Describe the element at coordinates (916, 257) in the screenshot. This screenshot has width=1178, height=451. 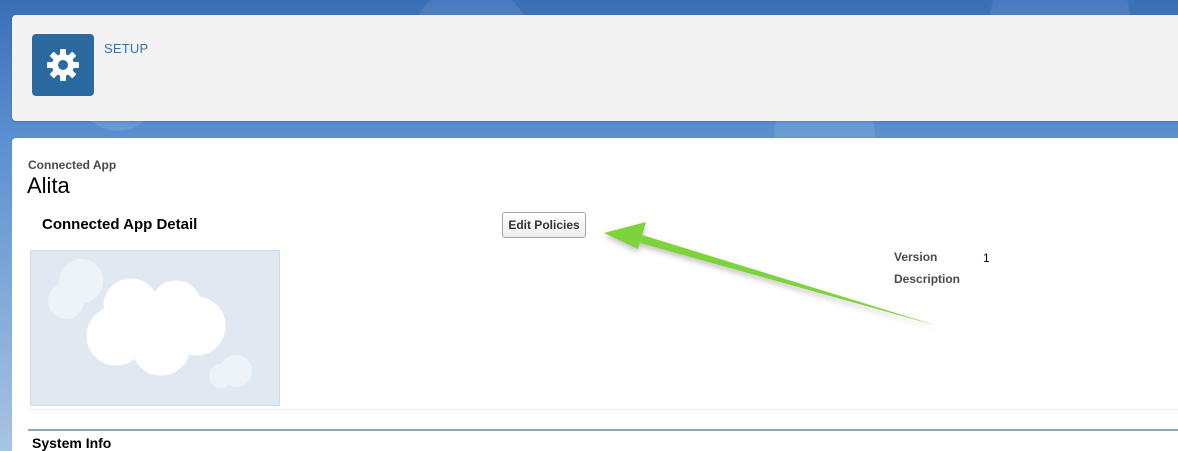
I see `version-label: Version` at that location.